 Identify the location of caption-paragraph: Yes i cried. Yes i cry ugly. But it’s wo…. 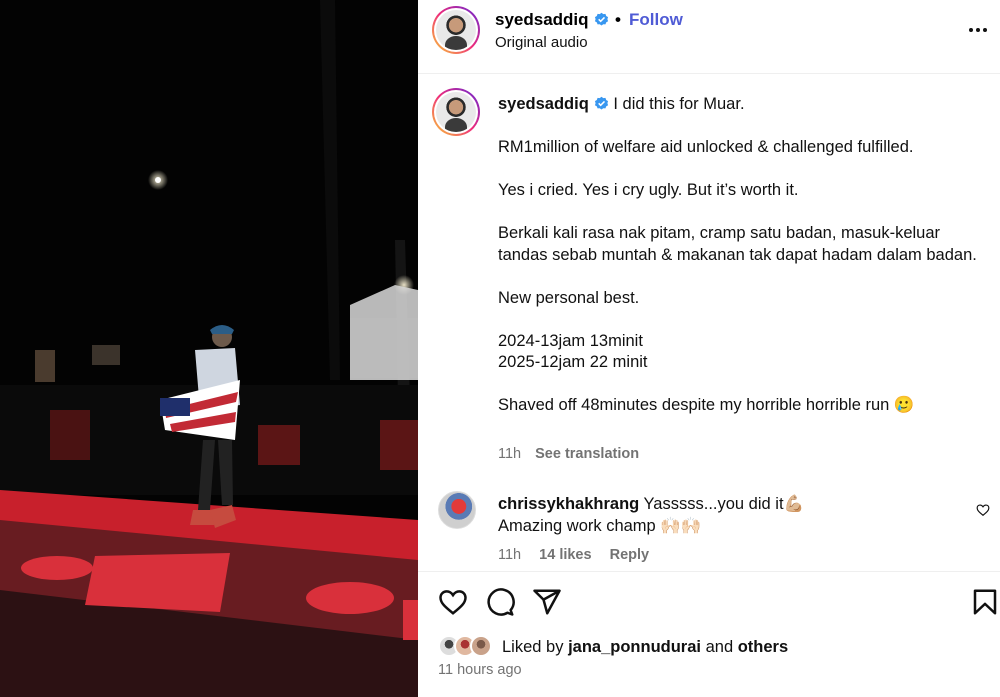
(648, 190).